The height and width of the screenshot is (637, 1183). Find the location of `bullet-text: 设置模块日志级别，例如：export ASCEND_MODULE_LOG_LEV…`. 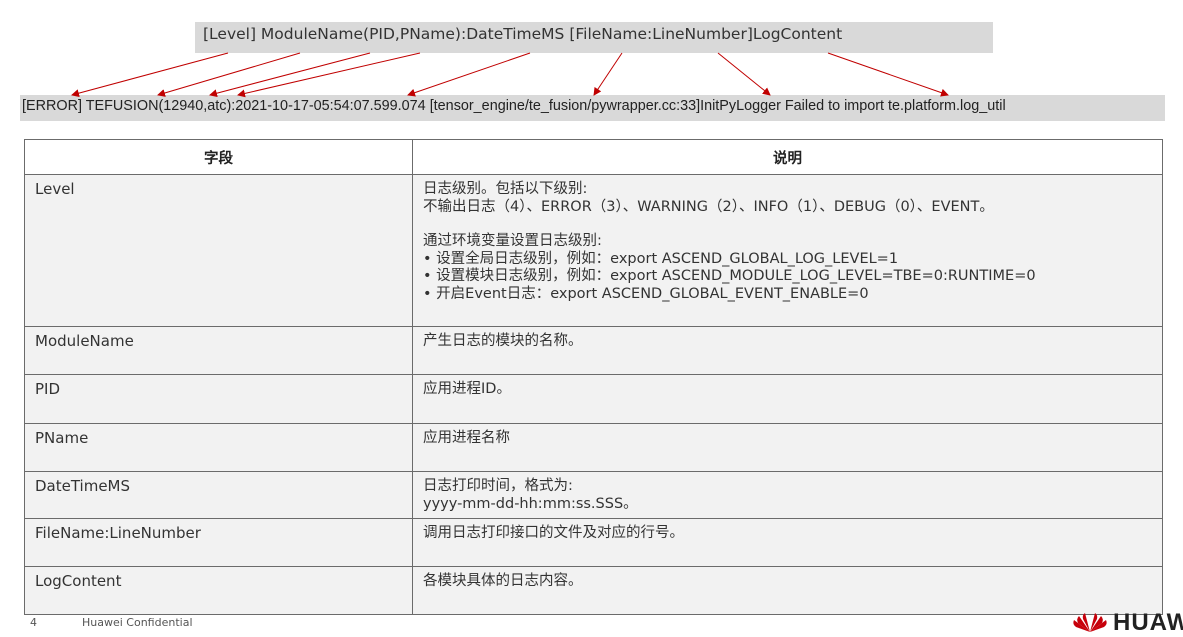

bullet-text: 设置模块日志级别，例如：export ASCEND_MODULE_LOG_LEV… is located at coordinates (736, 276).